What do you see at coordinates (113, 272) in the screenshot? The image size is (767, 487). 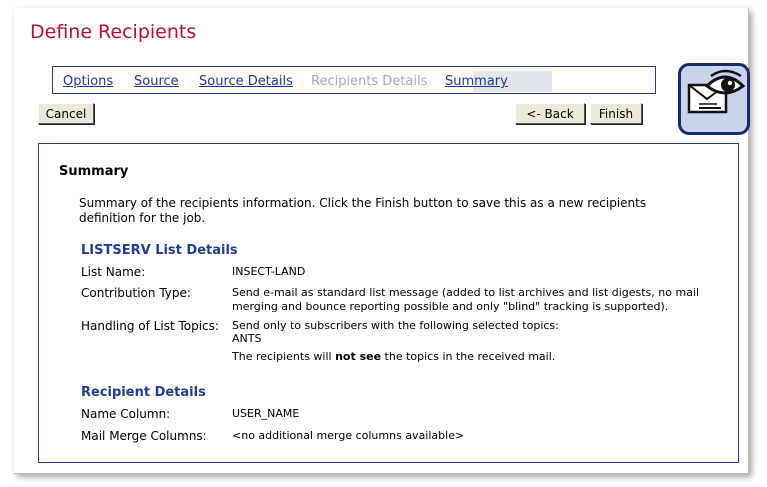 I see `list-name-label: List Name:` at bounding box center [113, 272].